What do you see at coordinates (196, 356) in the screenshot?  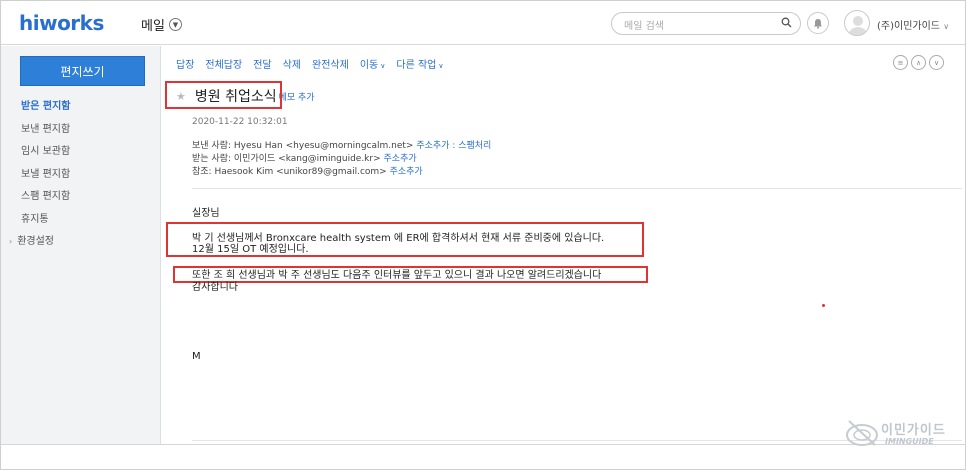 I see `body-signature: M` at bounding box center [196, 356].